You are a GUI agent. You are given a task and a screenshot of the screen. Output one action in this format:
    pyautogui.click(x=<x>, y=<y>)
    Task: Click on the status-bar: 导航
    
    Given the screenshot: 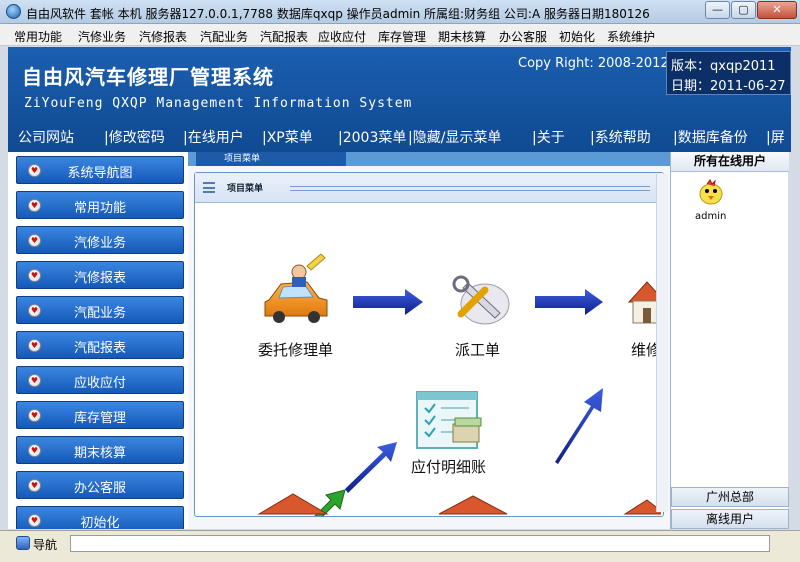 What is the action you would take?
    pyautogui.click(x=400, y=546)
    